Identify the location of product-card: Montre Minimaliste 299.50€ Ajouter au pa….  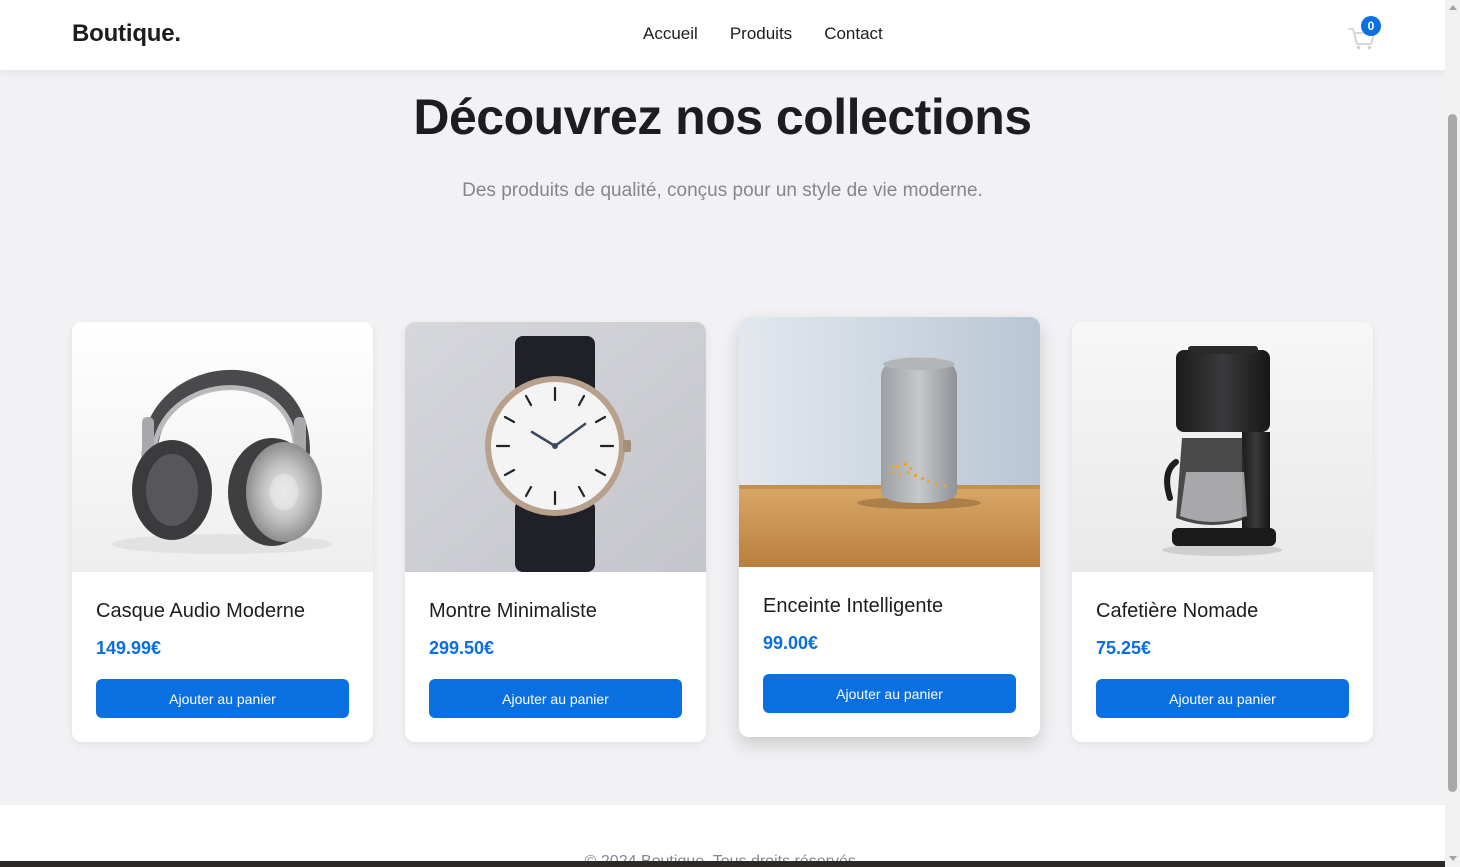
(555, 532).